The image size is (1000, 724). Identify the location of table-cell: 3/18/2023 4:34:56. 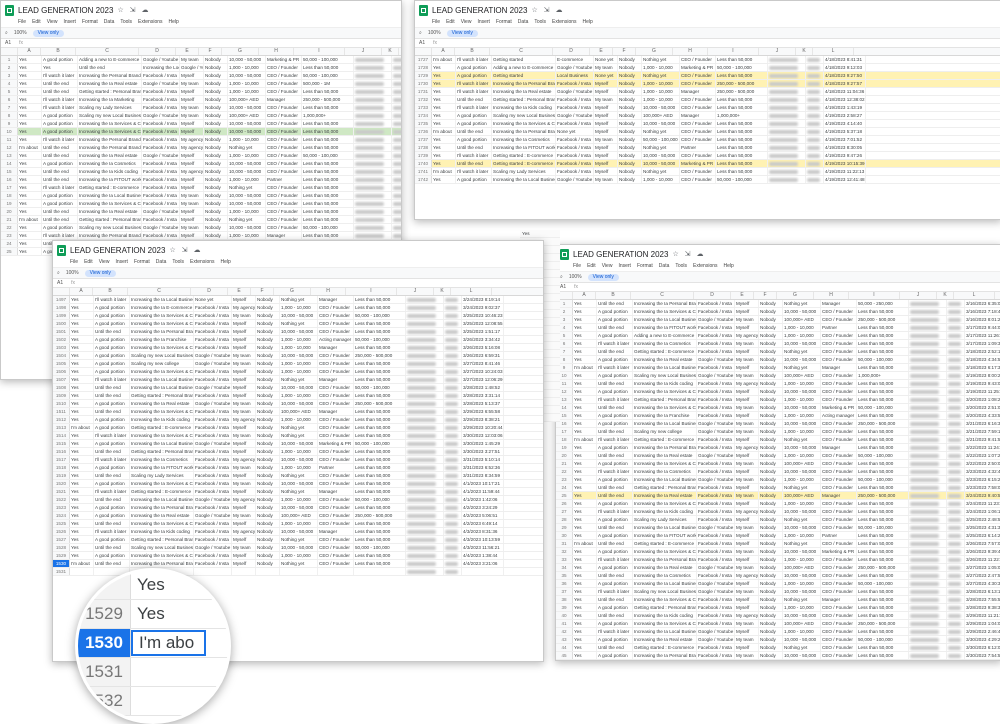
(982, 359).